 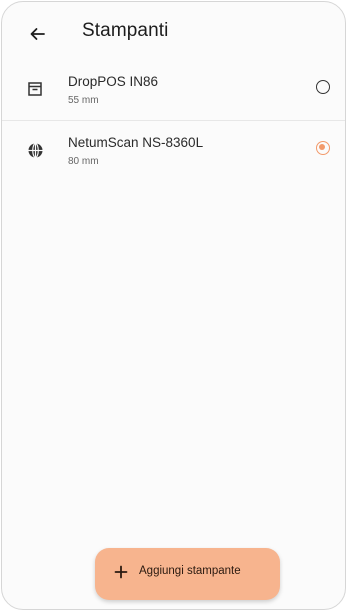 What do you see at coordinates (125, 30) in the screenshot?
I see `page-title: Stampanti` at bounding box center [125, 30].